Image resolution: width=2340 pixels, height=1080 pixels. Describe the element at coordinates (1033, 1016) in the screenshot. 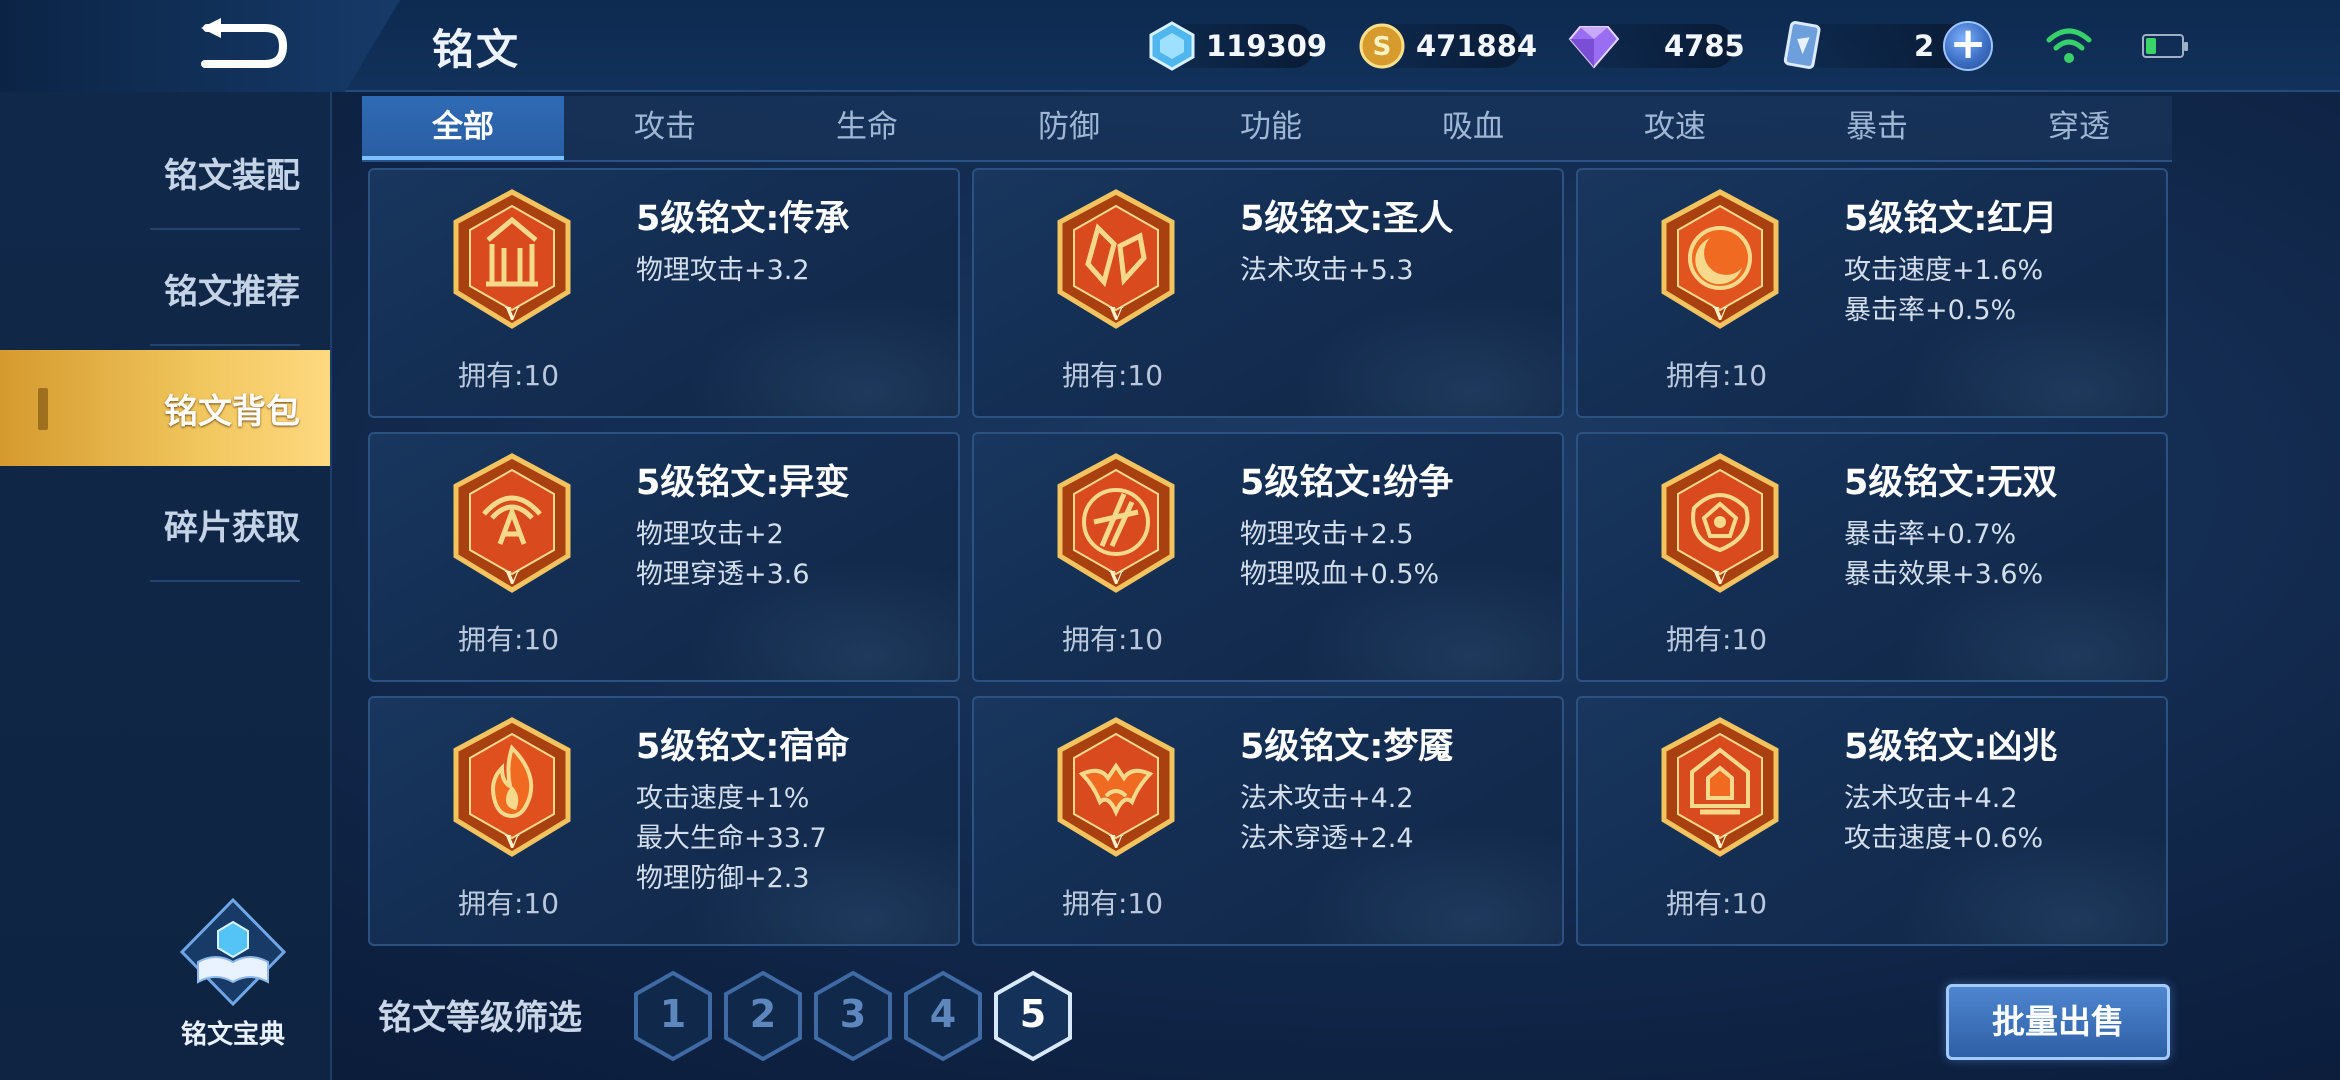

I see `level-filter-5: 5` at that location.